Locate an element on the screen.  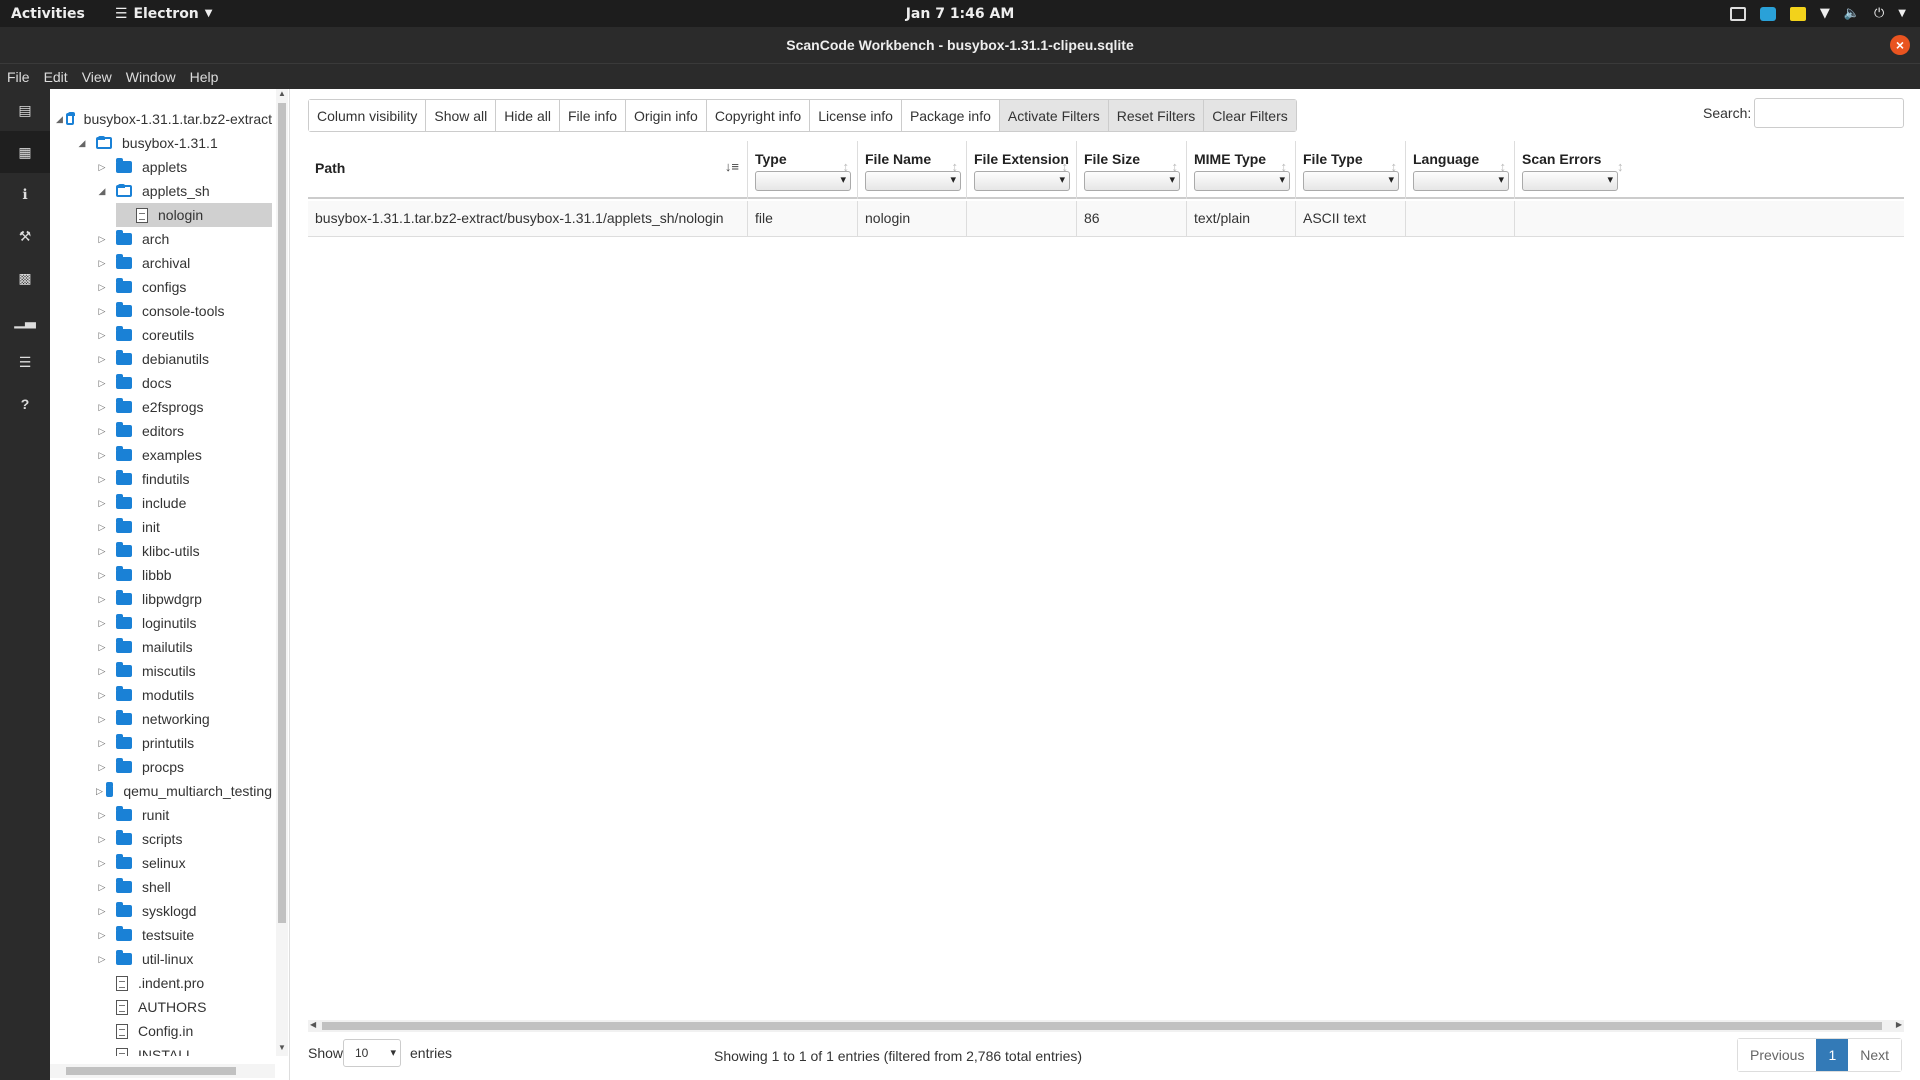
bar-chart-icon: ▁▃ is located at coordinates (25, 320).